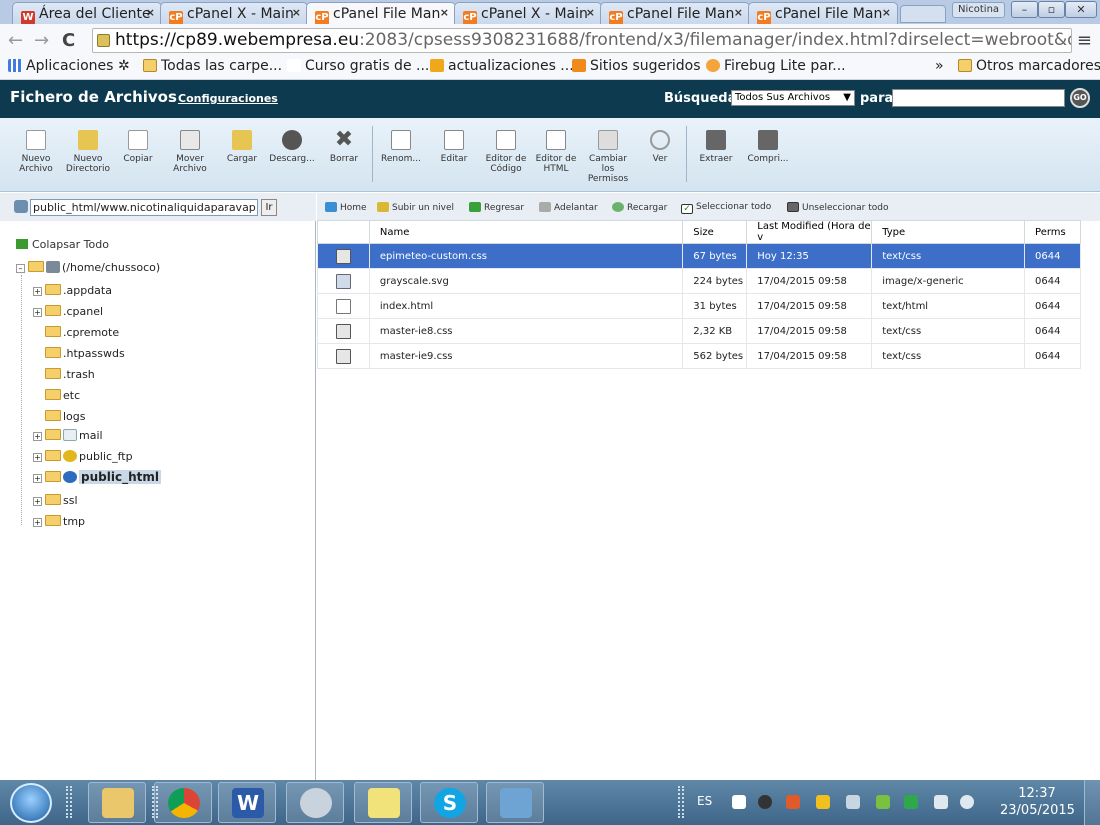 The width and height of the screenshot is (1100, 825). I want to click on tree-folder: + tmp, so click(59, 522).